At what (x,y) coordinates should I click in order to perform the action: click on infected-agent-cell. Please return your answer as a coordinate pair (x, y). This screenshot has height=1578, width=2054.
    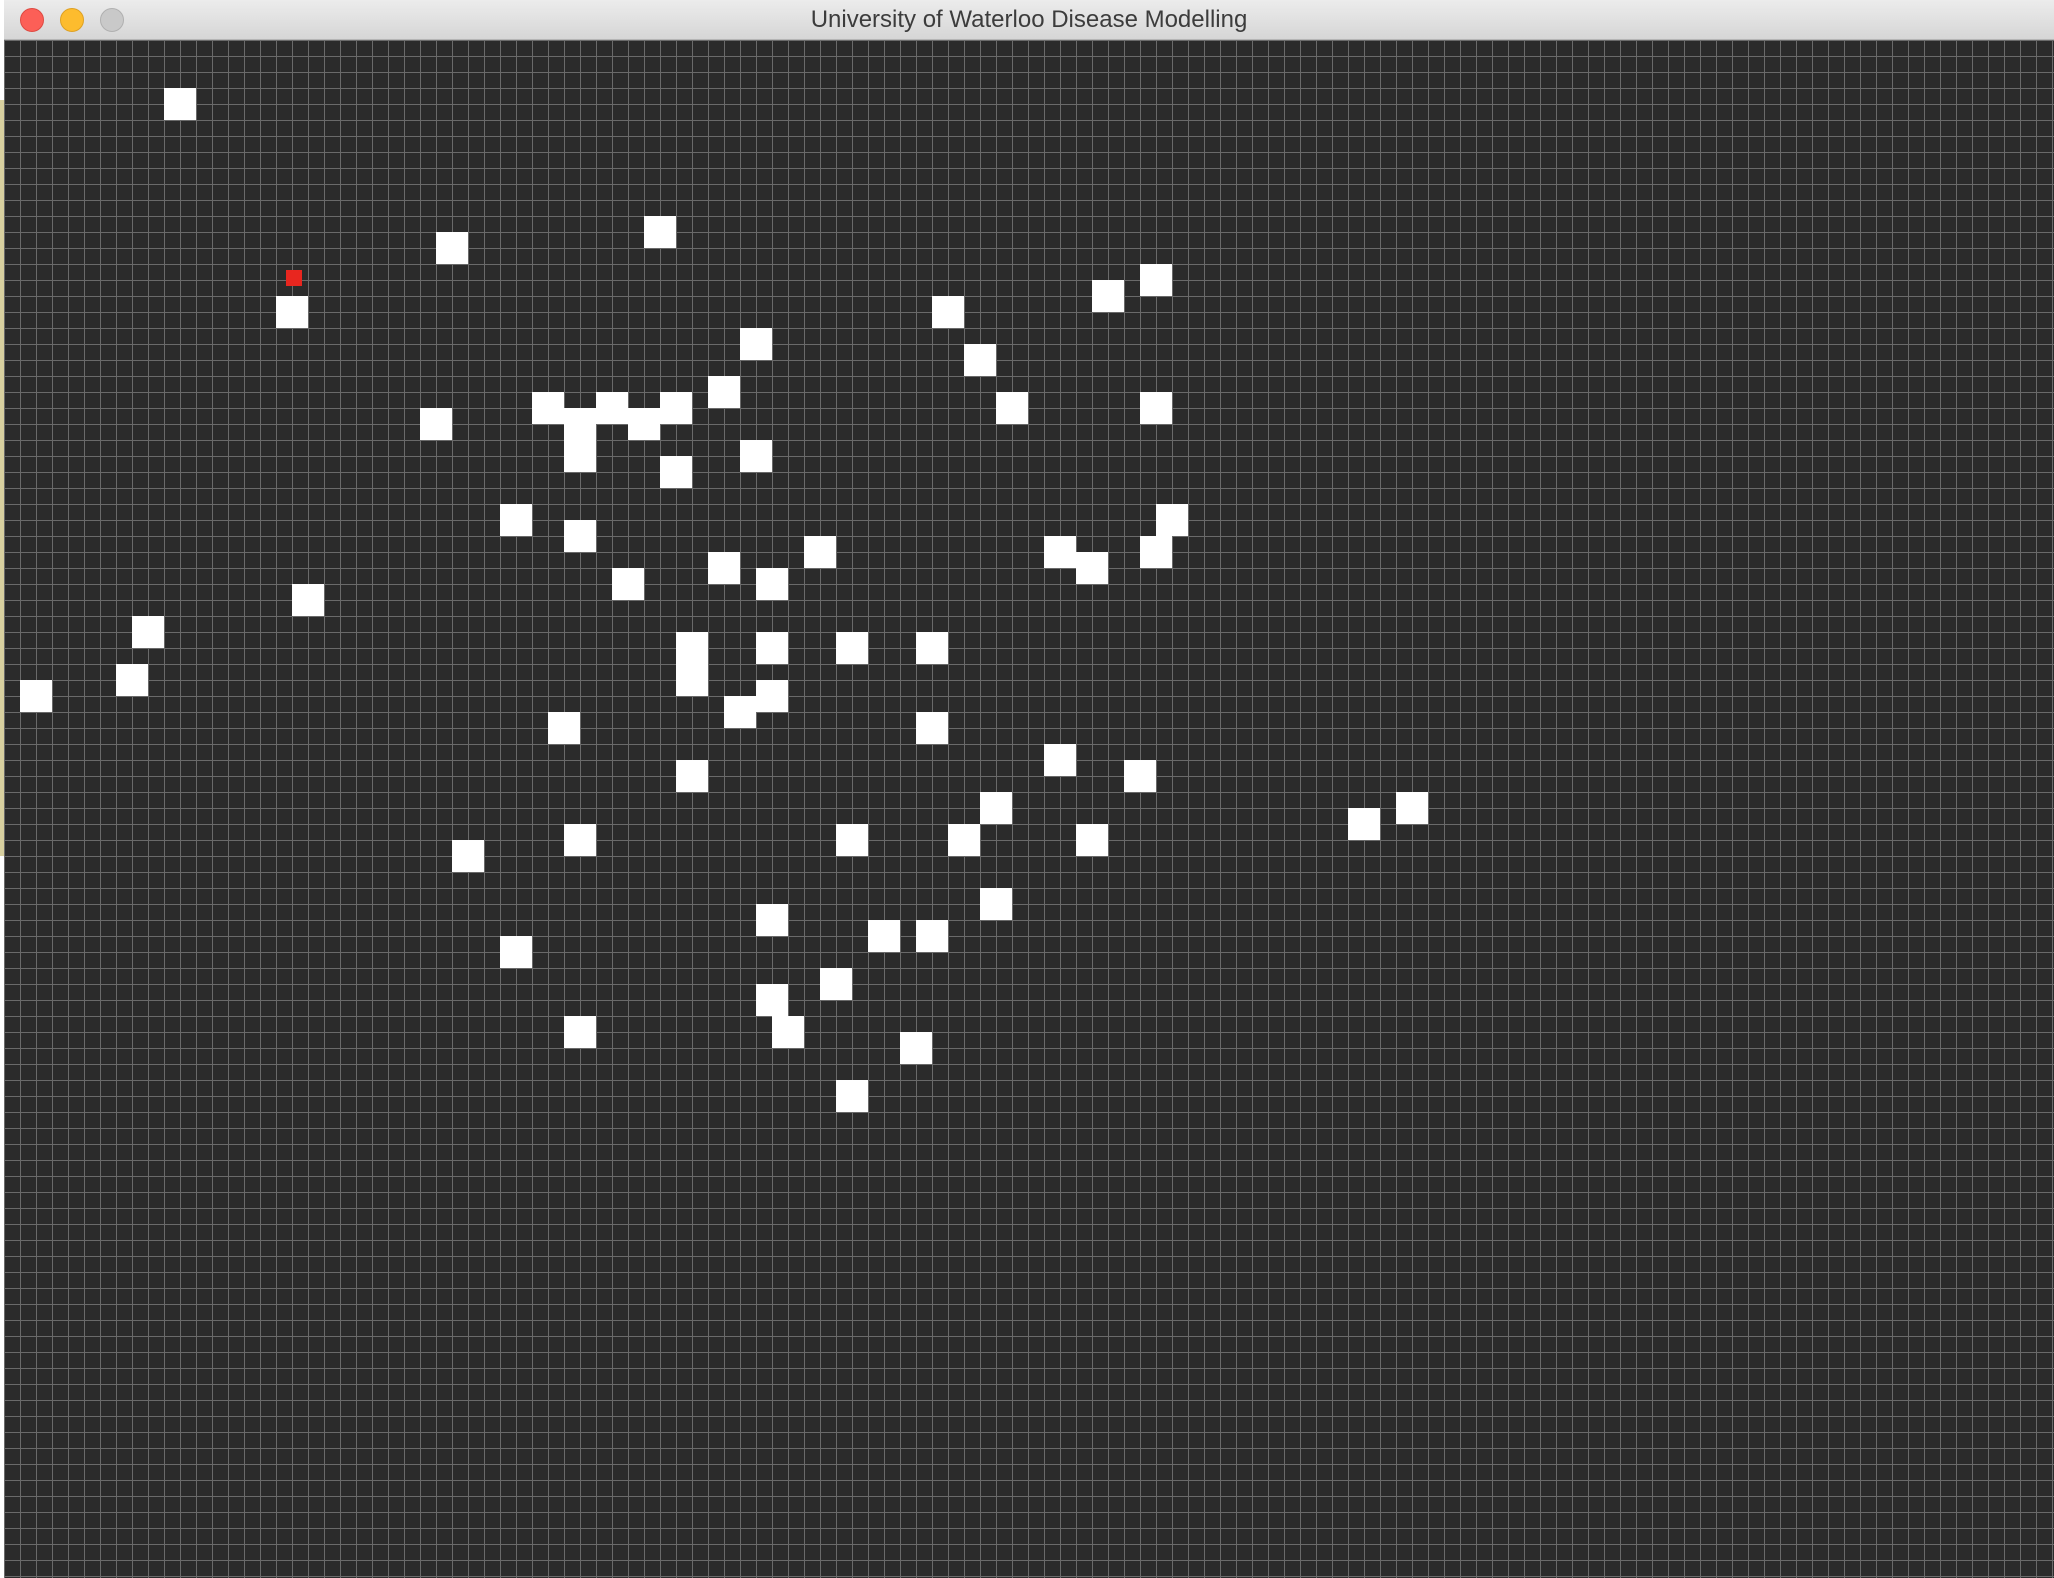
    Looking at the image, I should click on (294, 278).